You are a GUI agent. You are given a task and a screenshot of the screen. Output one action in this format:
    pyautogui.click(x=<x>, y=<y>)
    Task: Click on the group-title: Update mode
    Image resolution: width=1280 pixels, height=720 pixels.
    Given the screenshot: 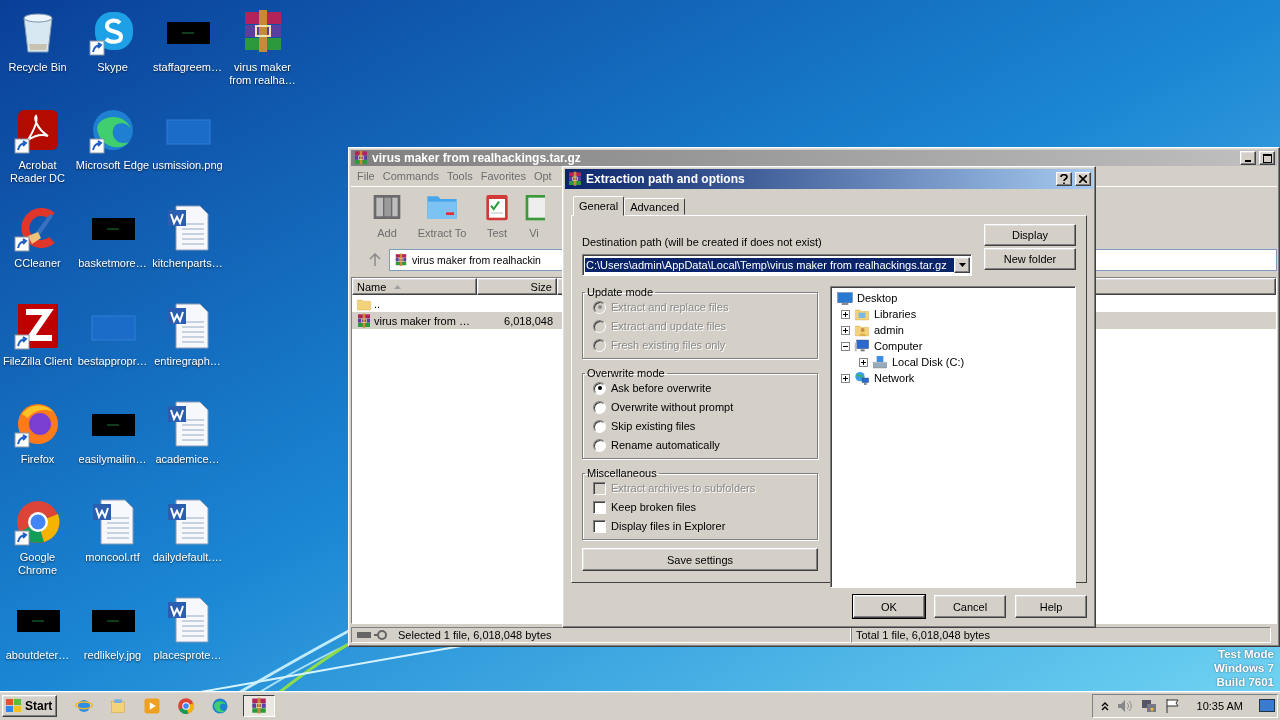 What is the action you would take?
    pyautogui.click(x=620, y=292)
    